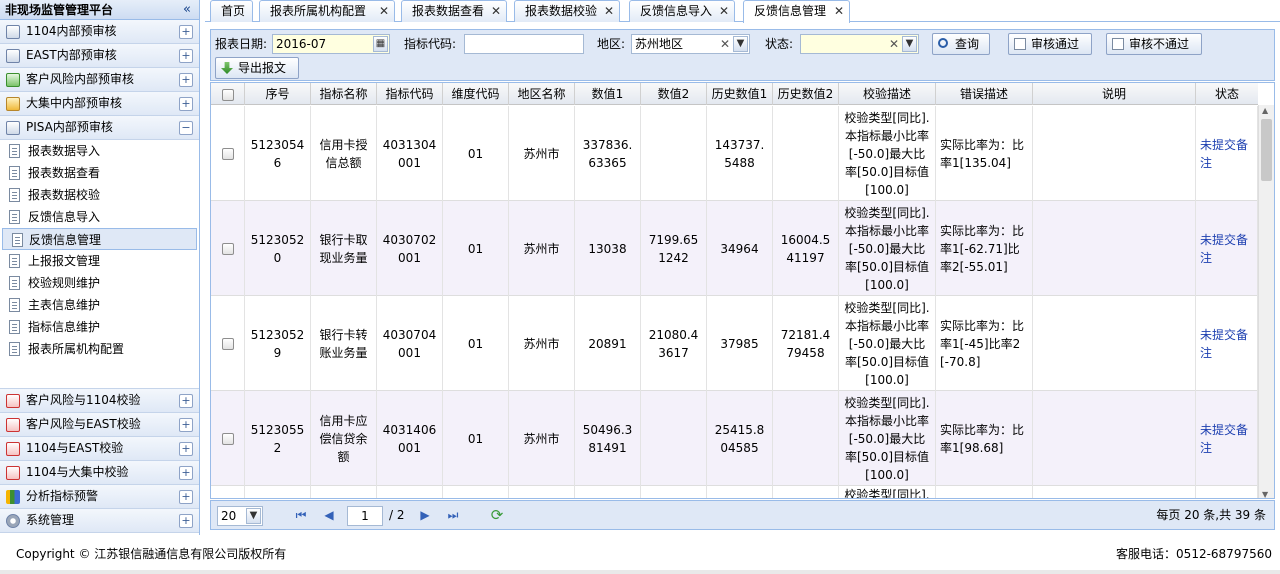 This screenshot has width=1280, height=574. What do you see at coordinates (690, 44) in the screenshot?
I see `region-select: 苏州地区 ✕ ▼` at bounding box center [690, 44].